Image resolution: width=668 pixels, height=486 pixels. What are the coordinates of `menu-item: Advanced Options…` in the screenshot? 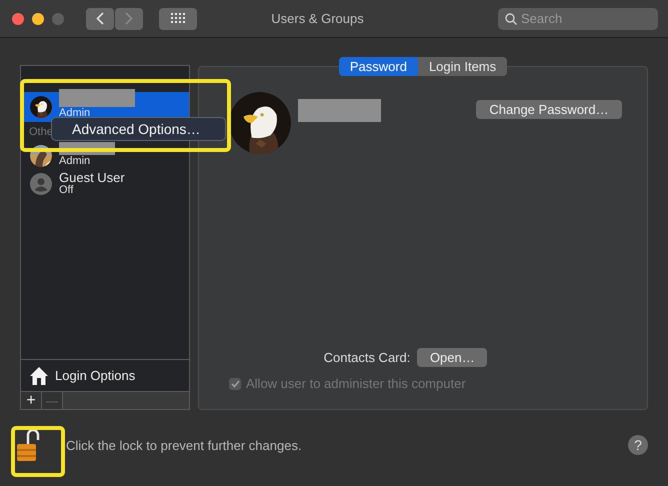 It's located at (126, 129).